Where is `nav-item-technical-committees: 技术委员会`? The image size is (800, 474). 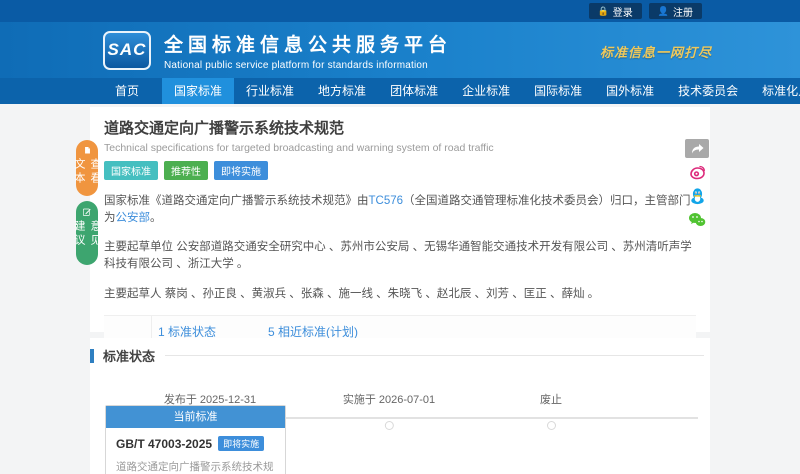 nav-item-technical-committees: 技术委员会 is located at coordinates (708, 91).